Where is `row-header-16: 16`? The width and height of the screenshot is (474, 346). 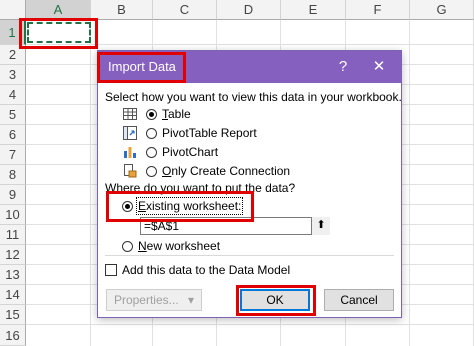
row-header-16: 16 is located at coordinates (13, 335).